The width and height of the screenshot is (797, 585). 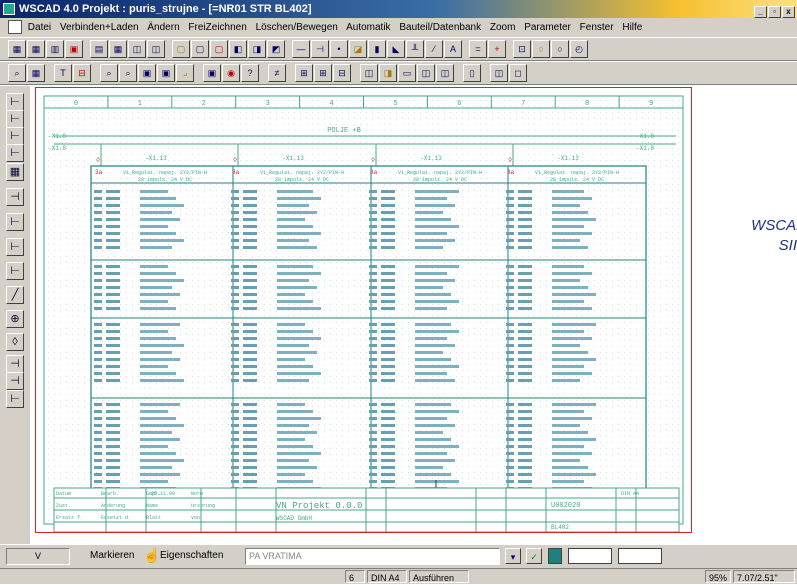 What do you see at coordinates (453, 49) in the screenshot?
I see `tool-button-23: A` at bounding box center [453, 49].